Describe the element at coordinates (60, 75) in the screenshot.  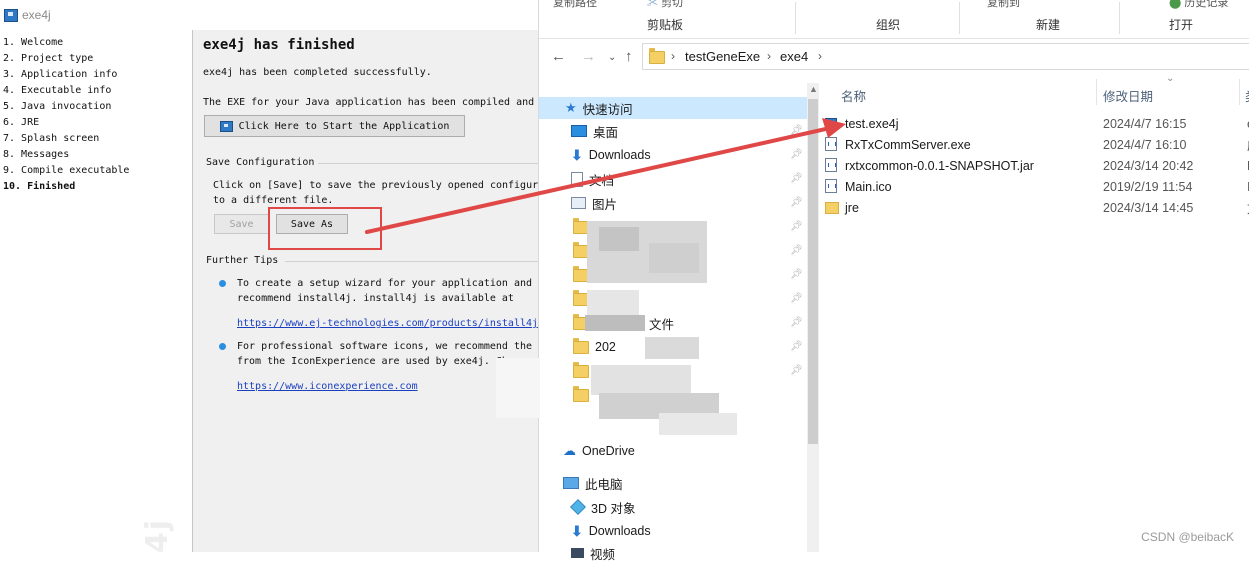
I see `step-application-info: 3. Application info` at that location.